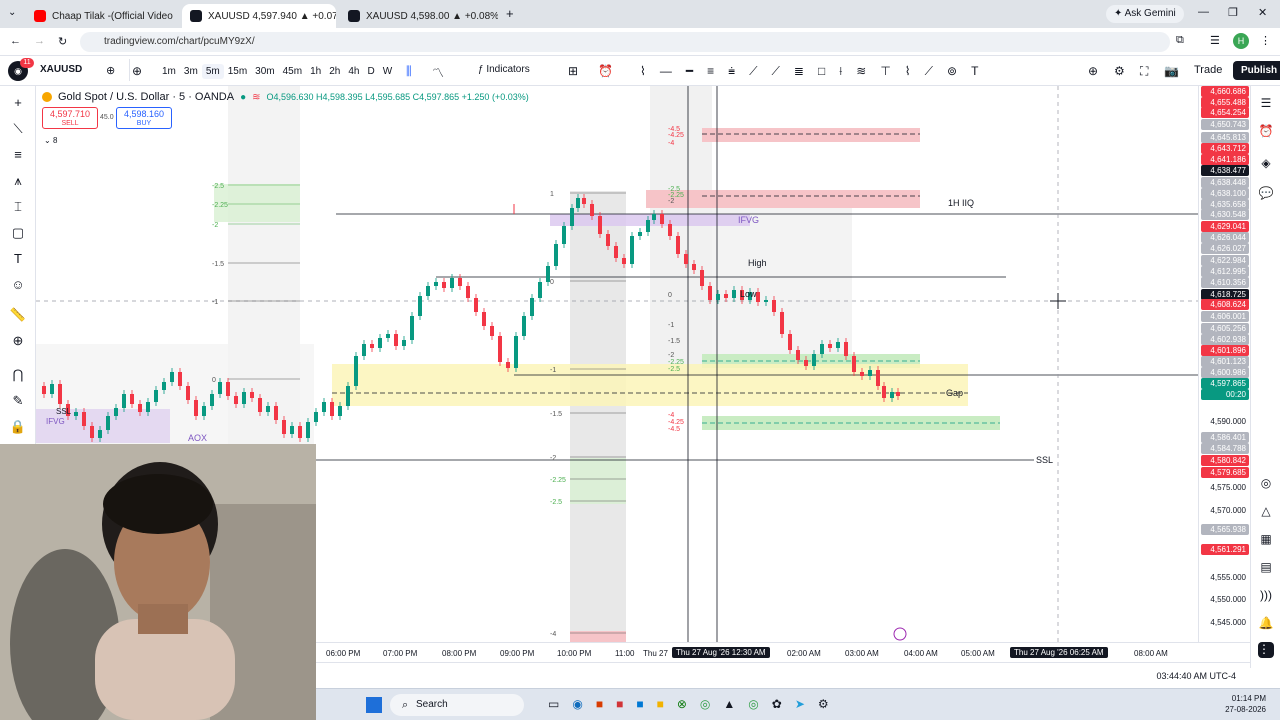  Describe the element at coordinates (419, 16) in the screenshot. I see `tab-xauusd: XAUUSD 4,598.00 ▲ +0.08% U` at that location.